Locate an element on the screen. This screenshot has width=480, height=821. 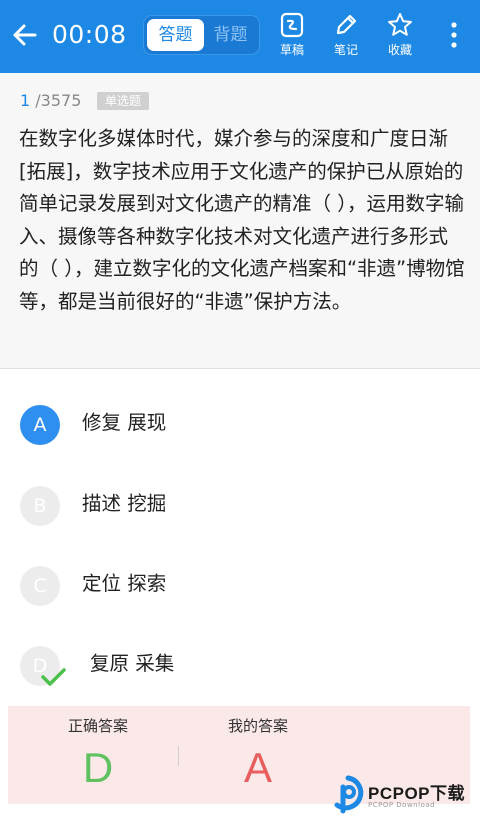
draft-button: 草稿 is located at coordinates (292, 37).